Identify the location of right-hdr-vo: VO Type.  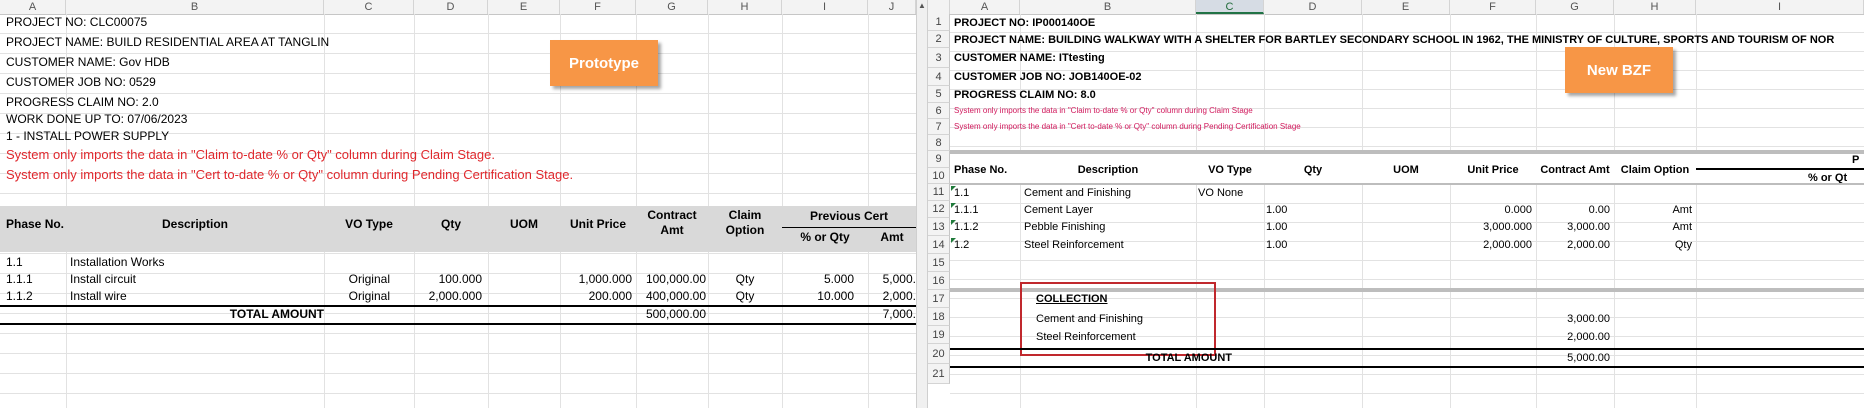
(1230, 170).